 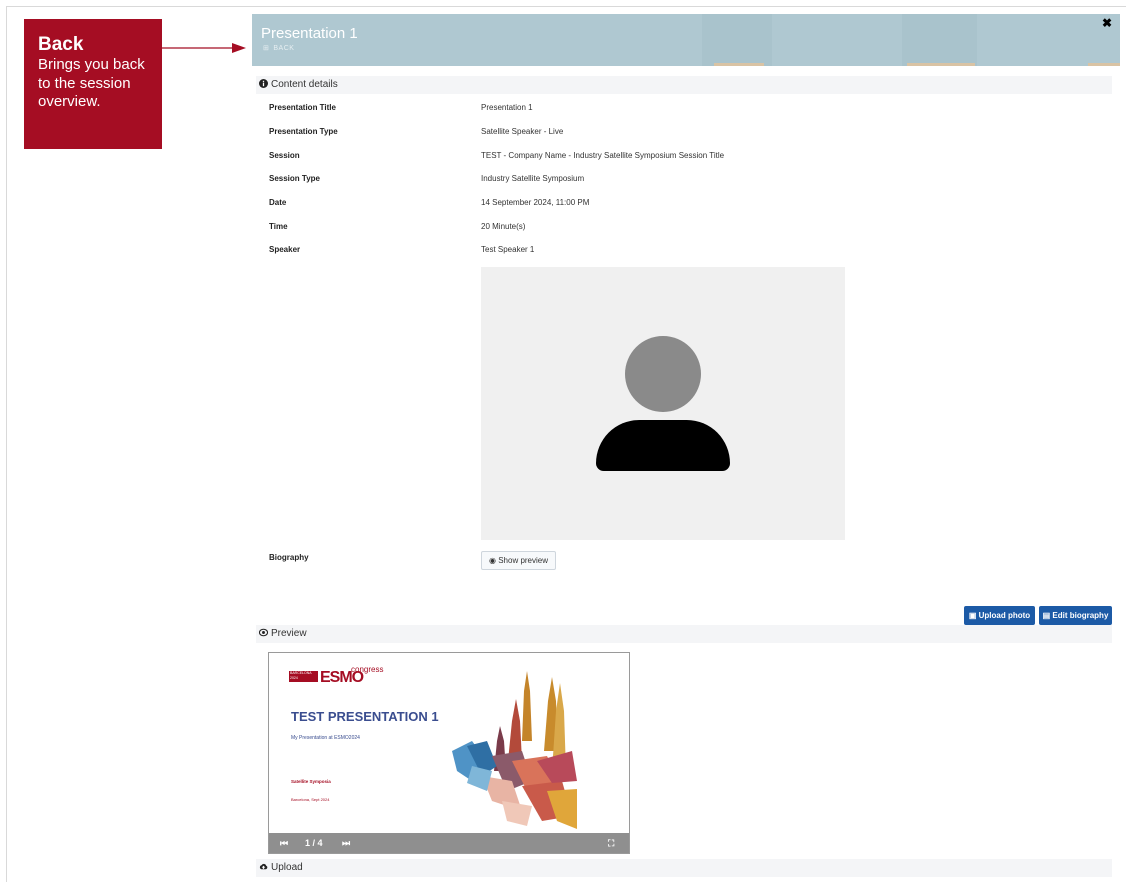 I want to click on detail-label: Session, so click(x=284, y=155).